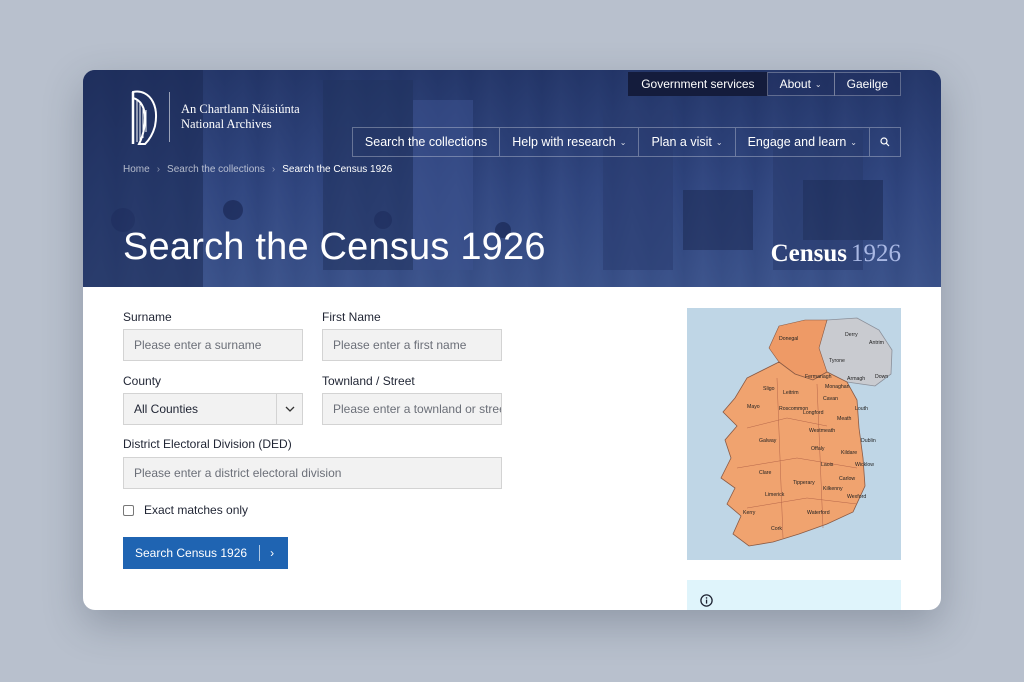 The image size is (1024, 682). What do you see at coordinates (791, 393) in the screenshot?
I see `map-label-leitrim: Leitrim` at bounding box center [791, 393].